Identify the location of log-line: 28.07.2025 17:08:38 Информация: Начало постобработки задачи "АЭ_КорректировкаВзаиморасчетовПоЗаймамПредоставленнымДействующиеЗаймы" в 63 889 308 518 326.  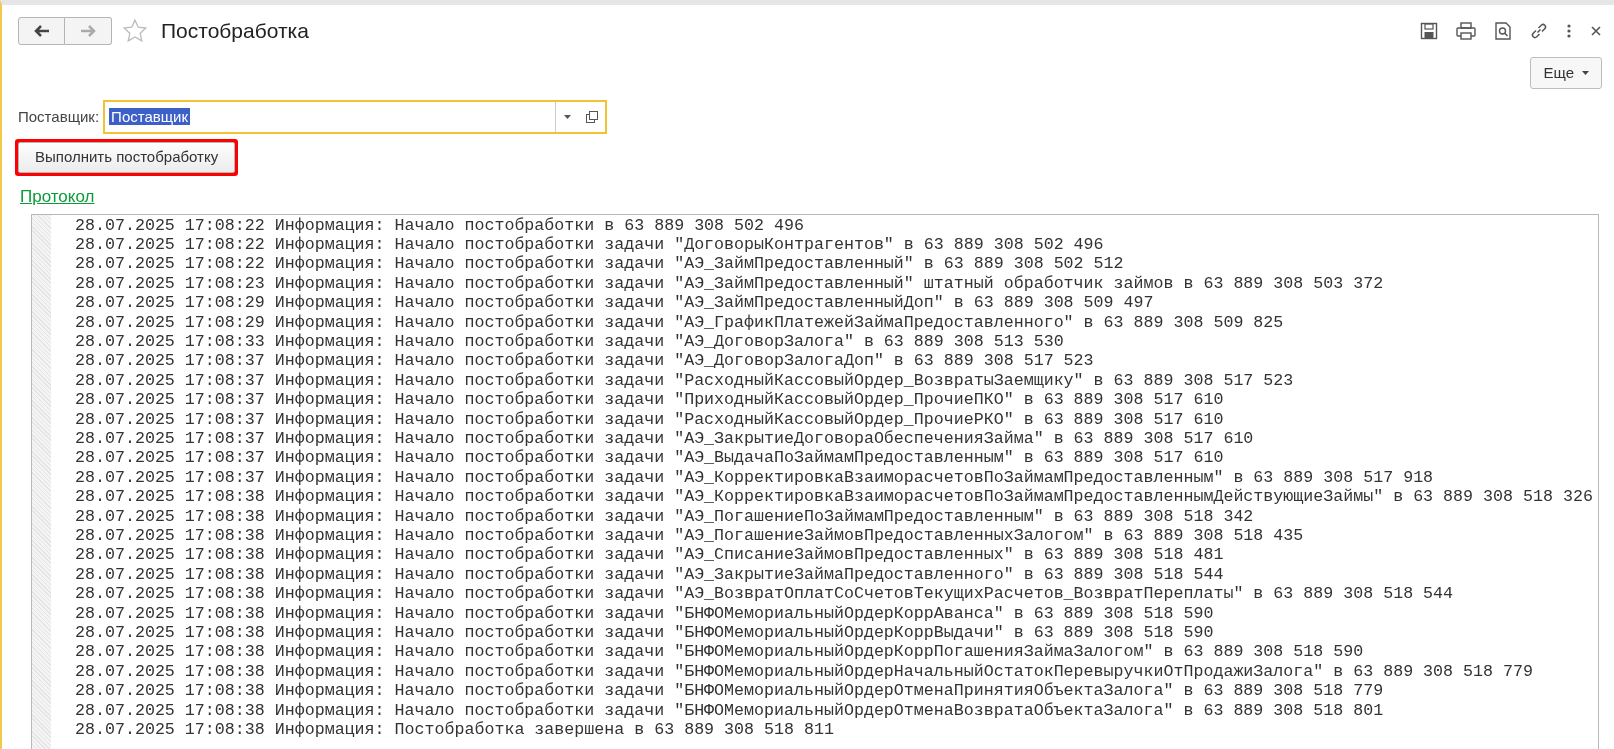
(834, 497).